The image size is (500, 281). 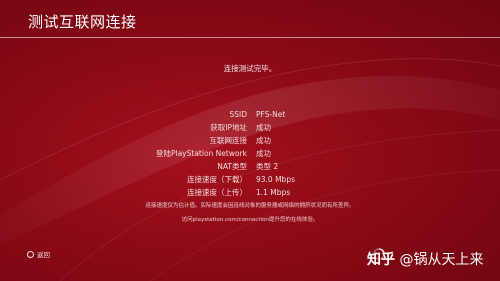 I want to click on watermark: 知乎 @锅从天上来, so click(x=425, y=259).